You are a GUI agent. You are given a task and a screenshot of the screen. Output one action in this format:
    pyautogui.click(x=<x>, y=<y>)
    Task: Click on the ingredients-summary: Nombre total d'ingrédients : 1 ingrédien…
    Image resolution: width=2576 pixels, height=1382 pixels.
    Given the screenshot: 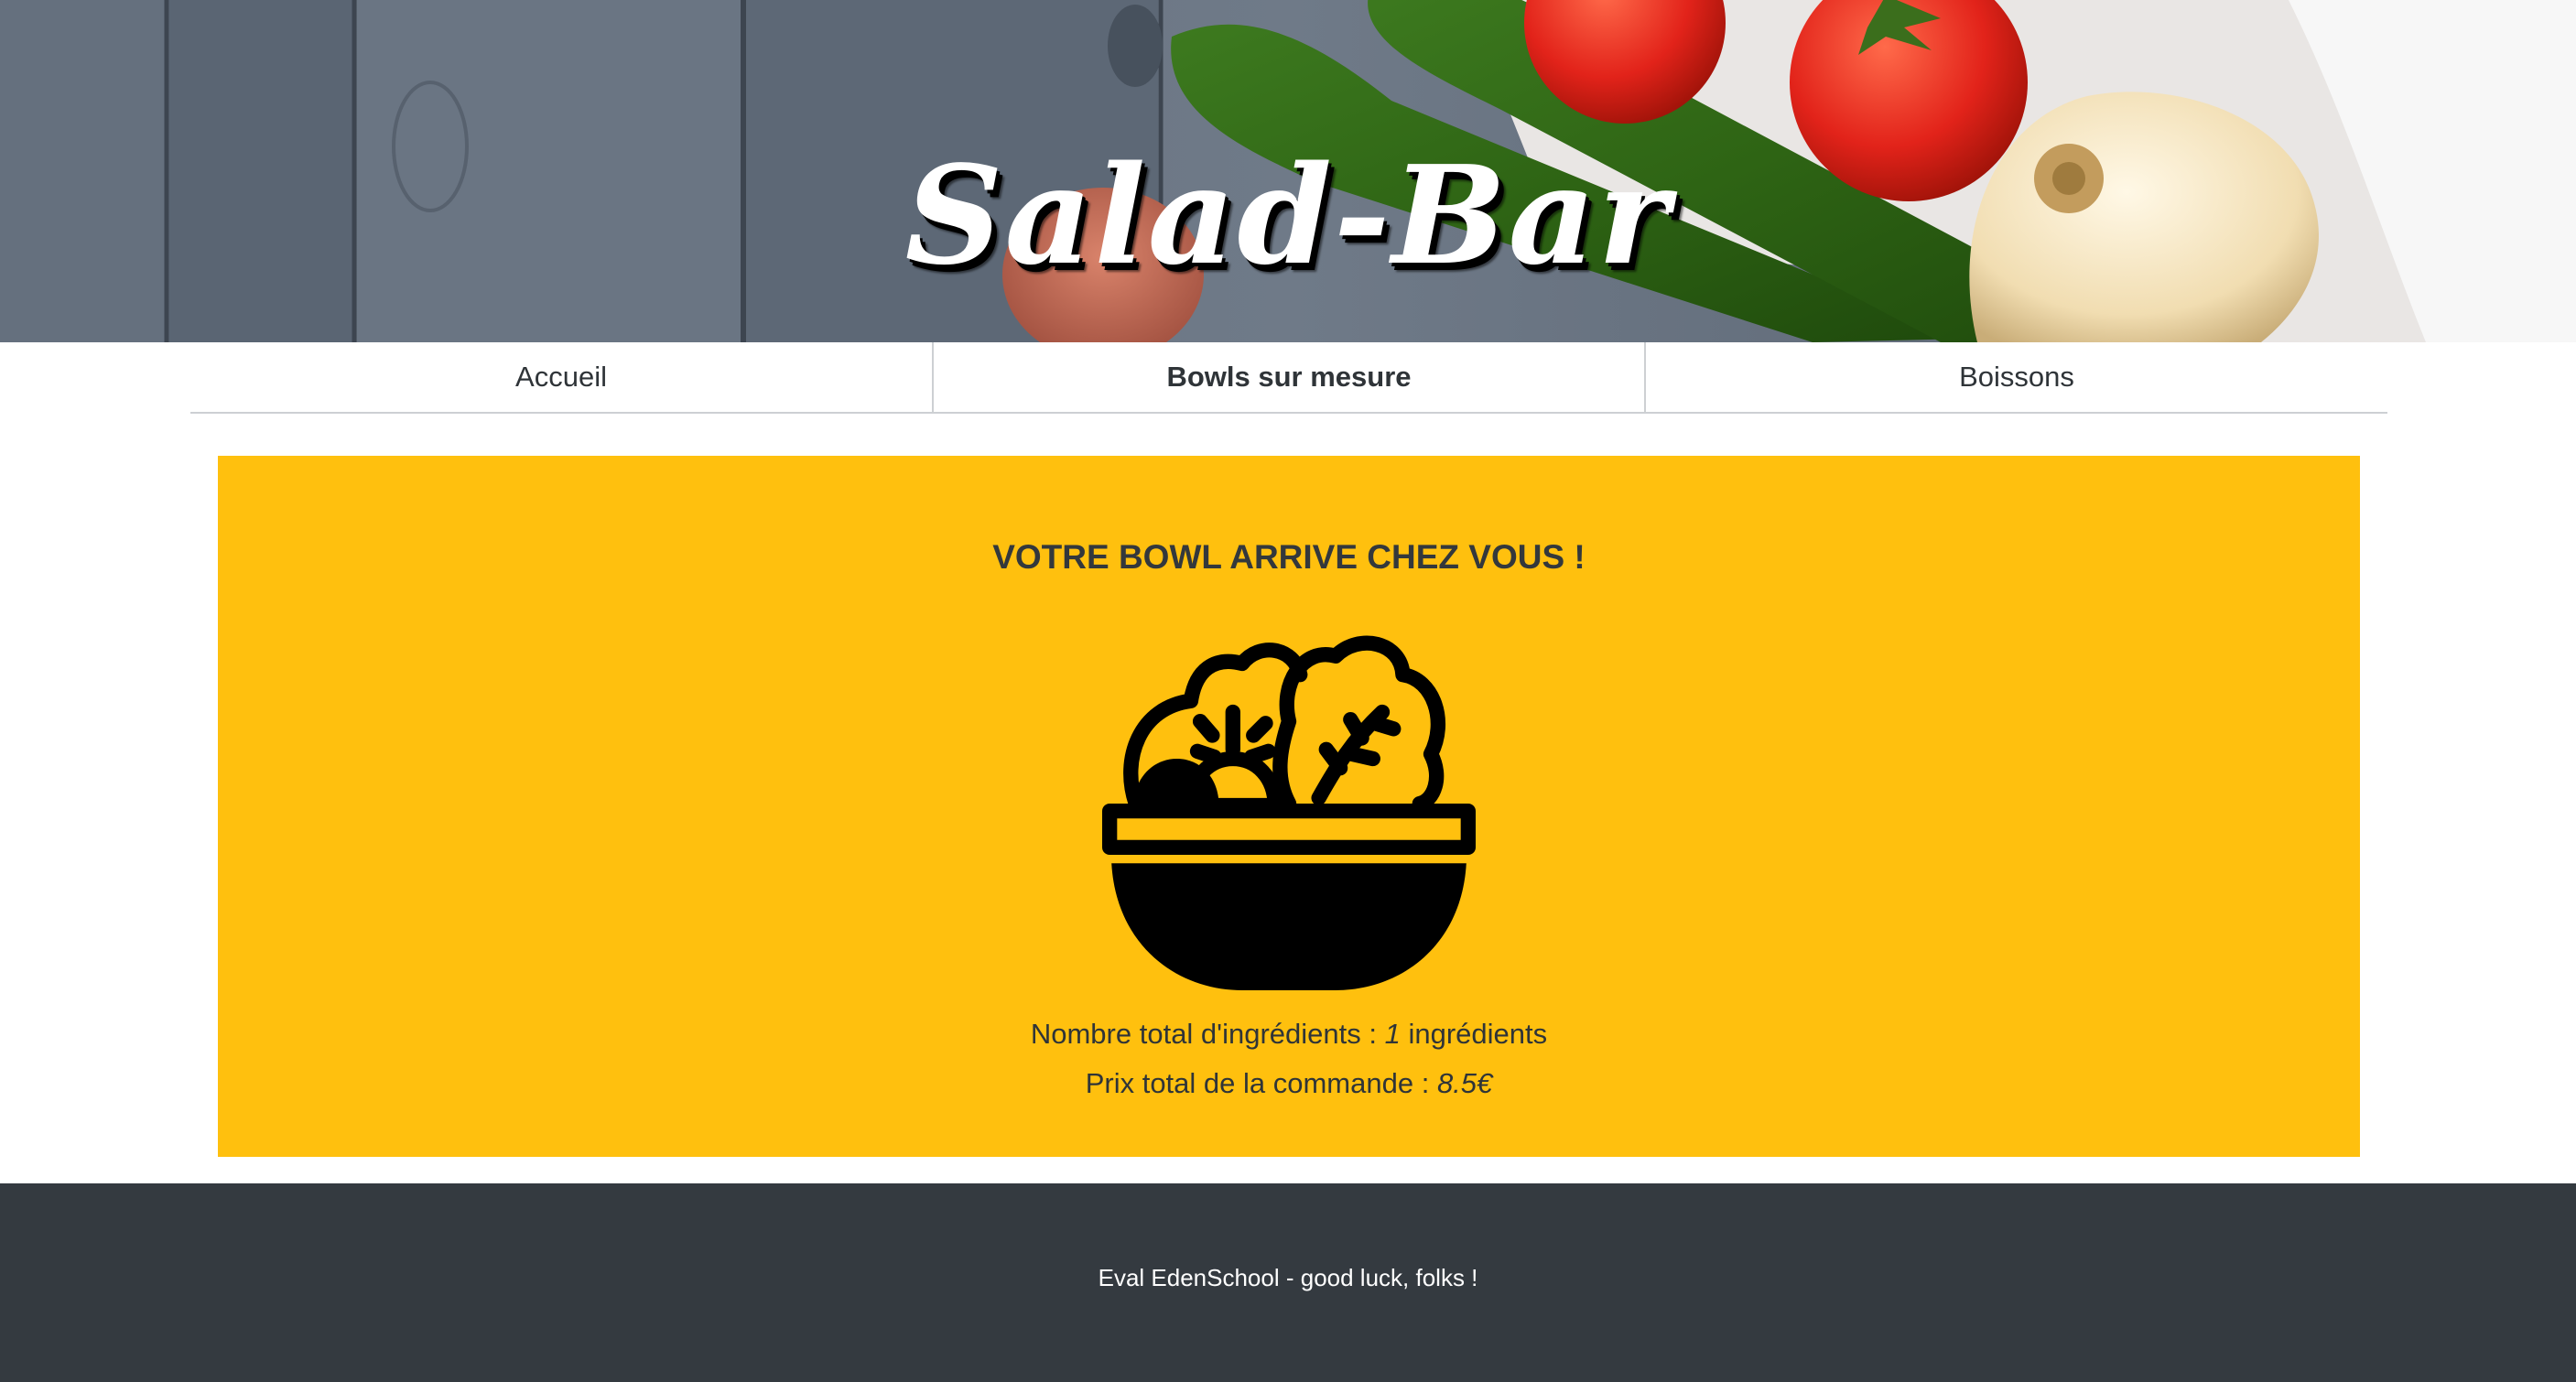 What is the action you would take?
    pyautogui.click(x=1289, y=1034)
    